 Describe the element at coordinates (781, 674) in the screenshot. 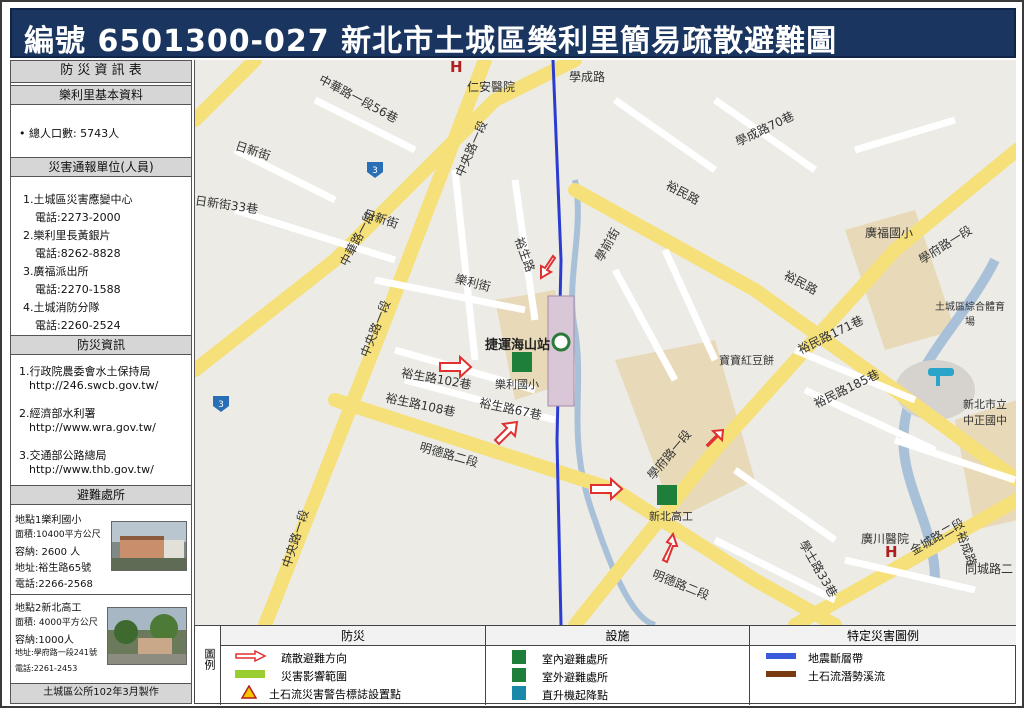

I see `debris-swatch` at that location.